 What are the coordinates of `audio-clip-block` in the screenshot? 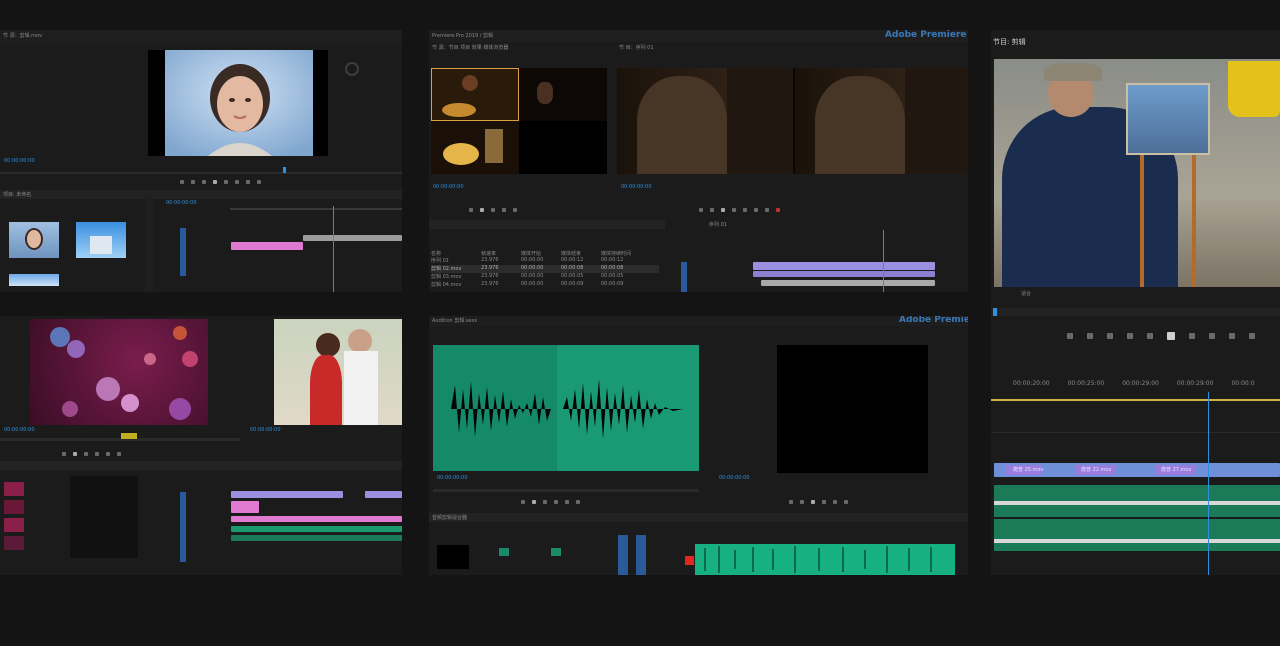 It's located at (825, 559).